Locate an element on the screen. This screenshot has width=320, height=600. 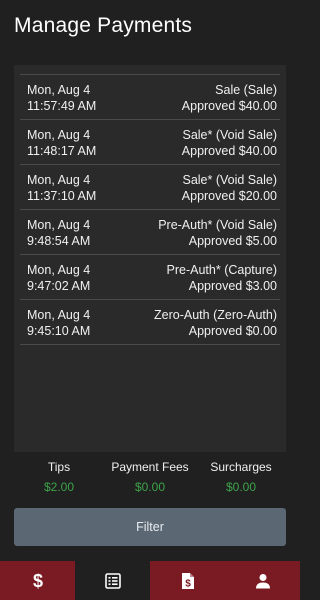
list-icon is located at coordinates (112, 580).